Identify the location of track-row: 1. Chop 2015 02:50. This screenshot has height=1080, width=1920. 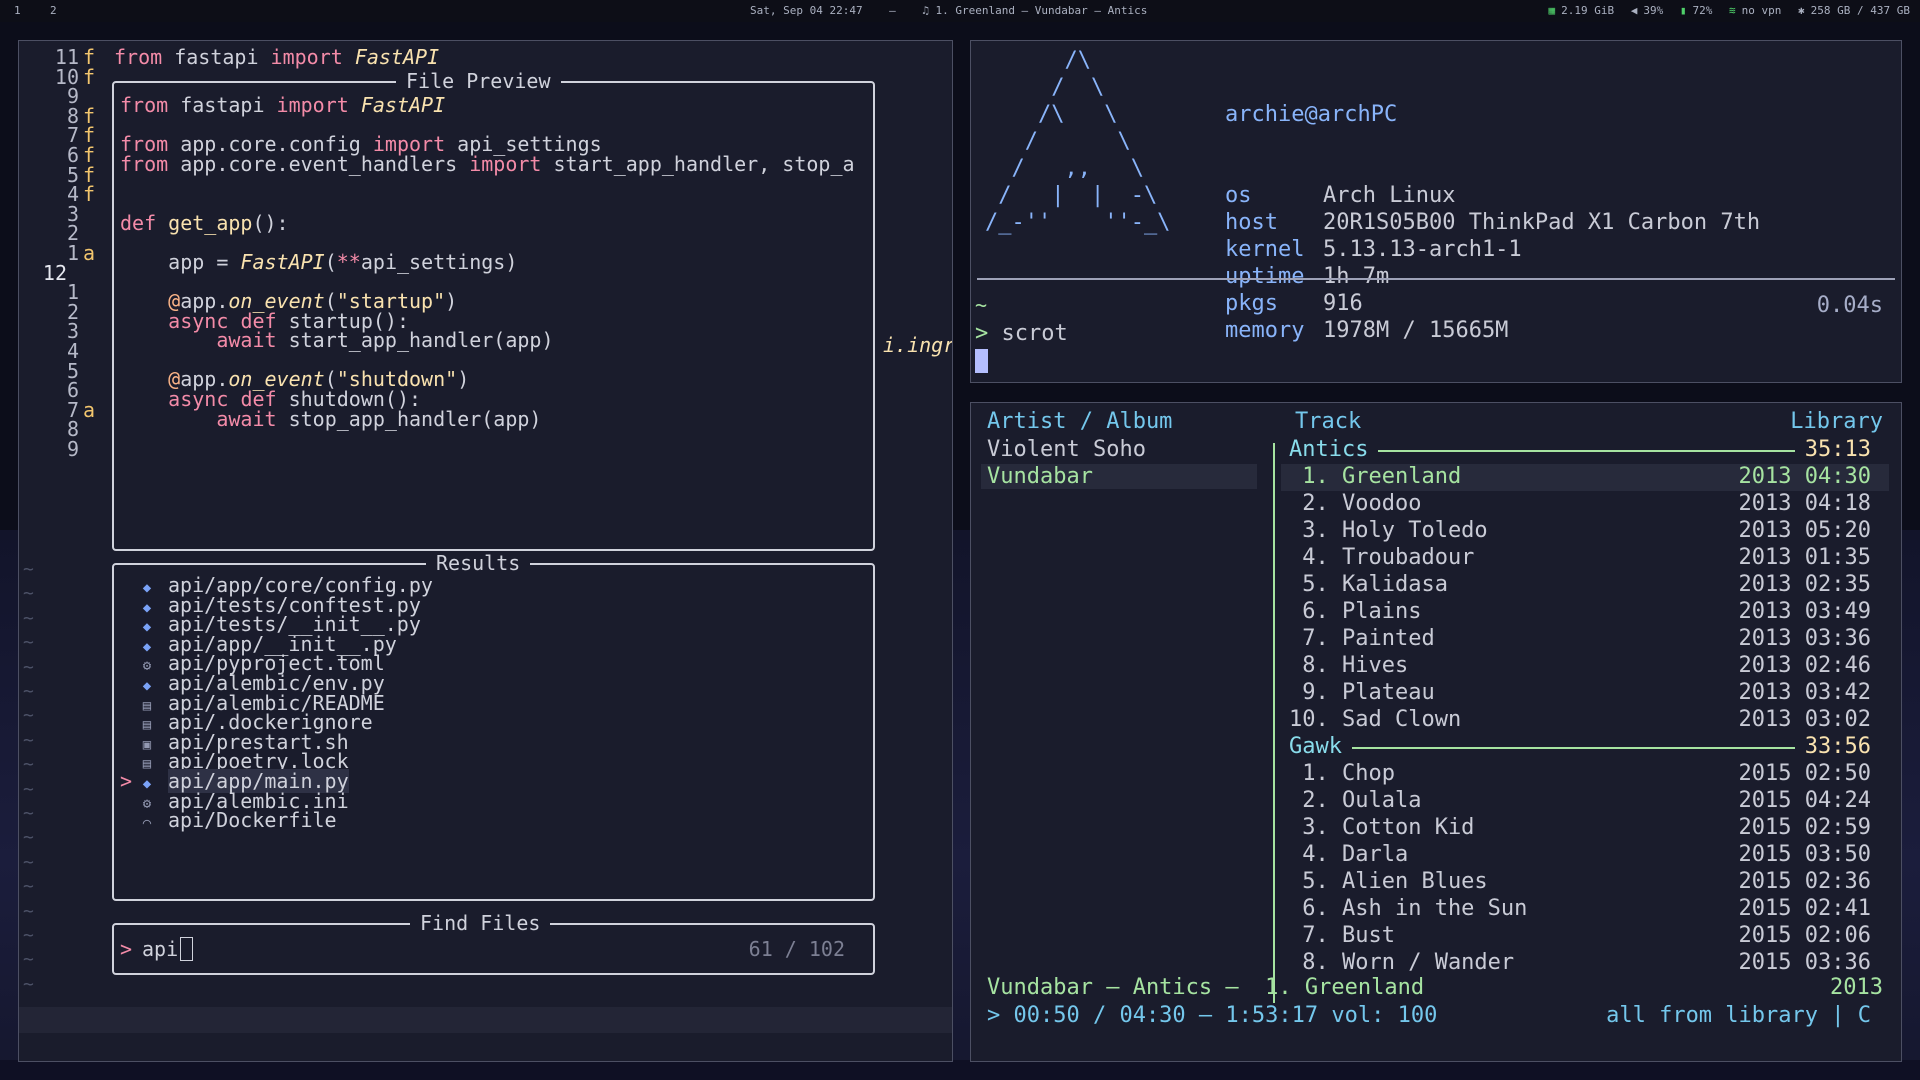
(1589, 774).